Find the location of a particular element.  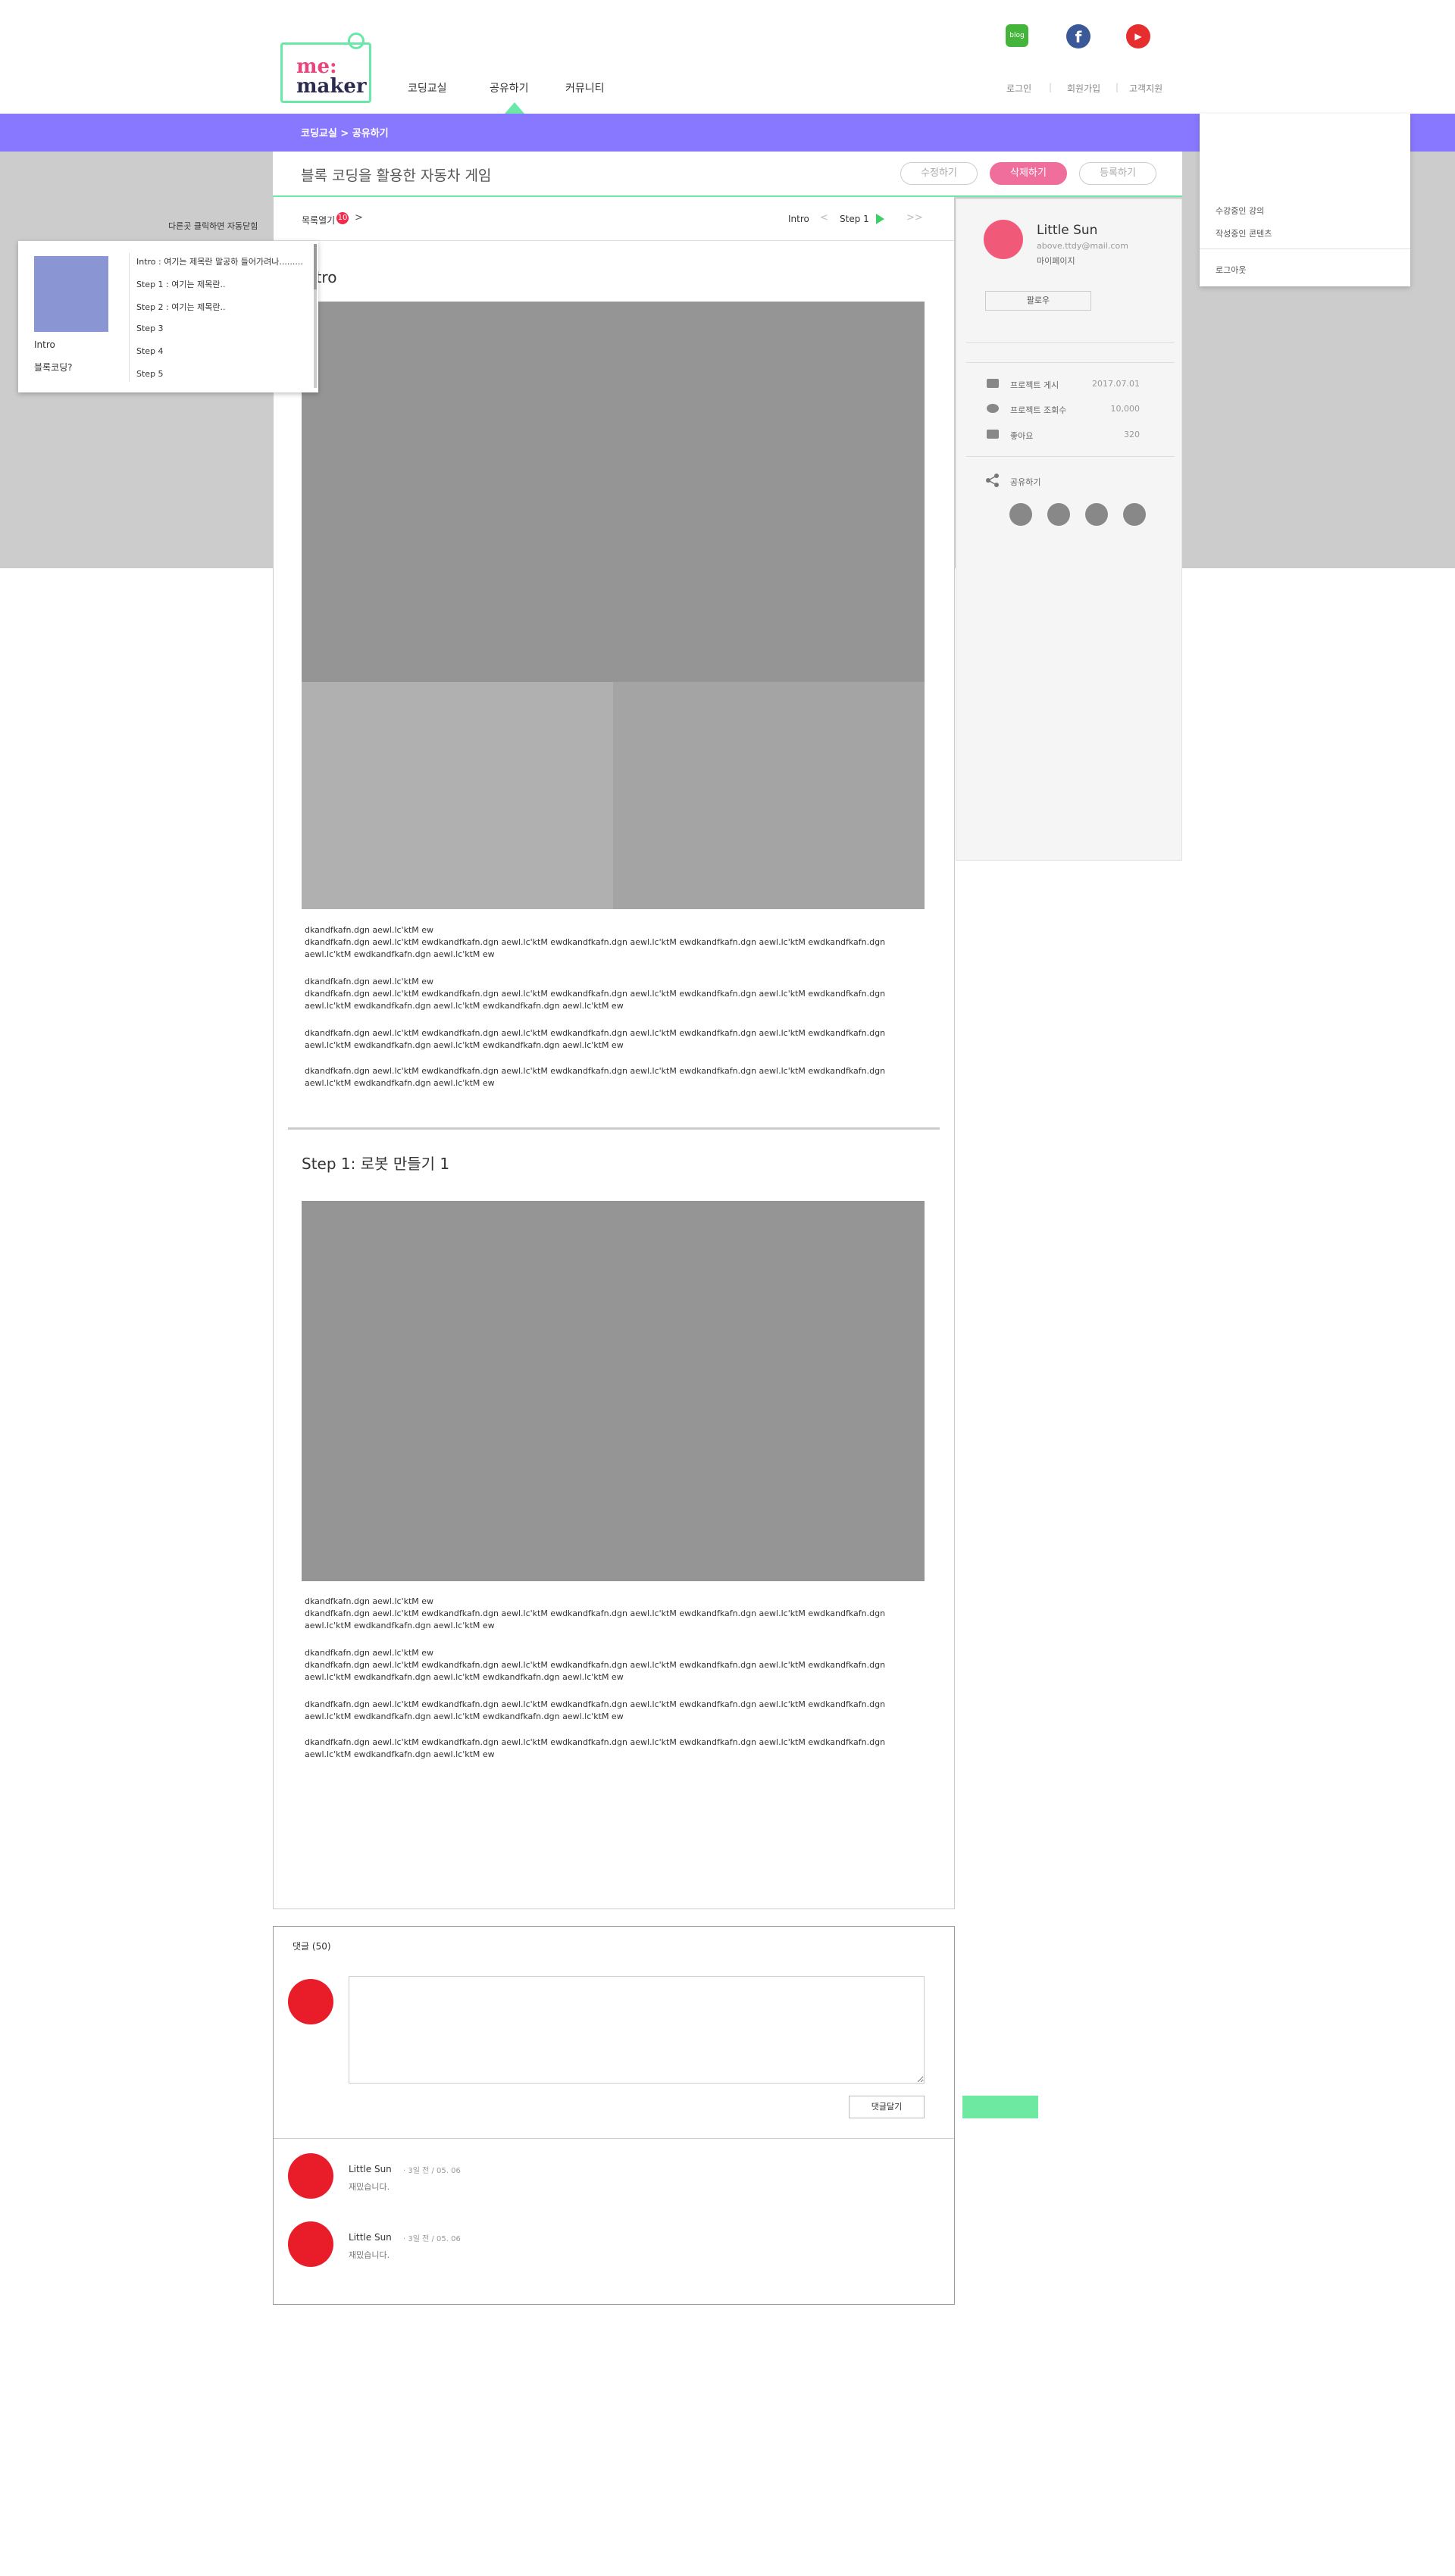

submit-comment-button: 댓글달기 is located at coordinates (887, 2107).